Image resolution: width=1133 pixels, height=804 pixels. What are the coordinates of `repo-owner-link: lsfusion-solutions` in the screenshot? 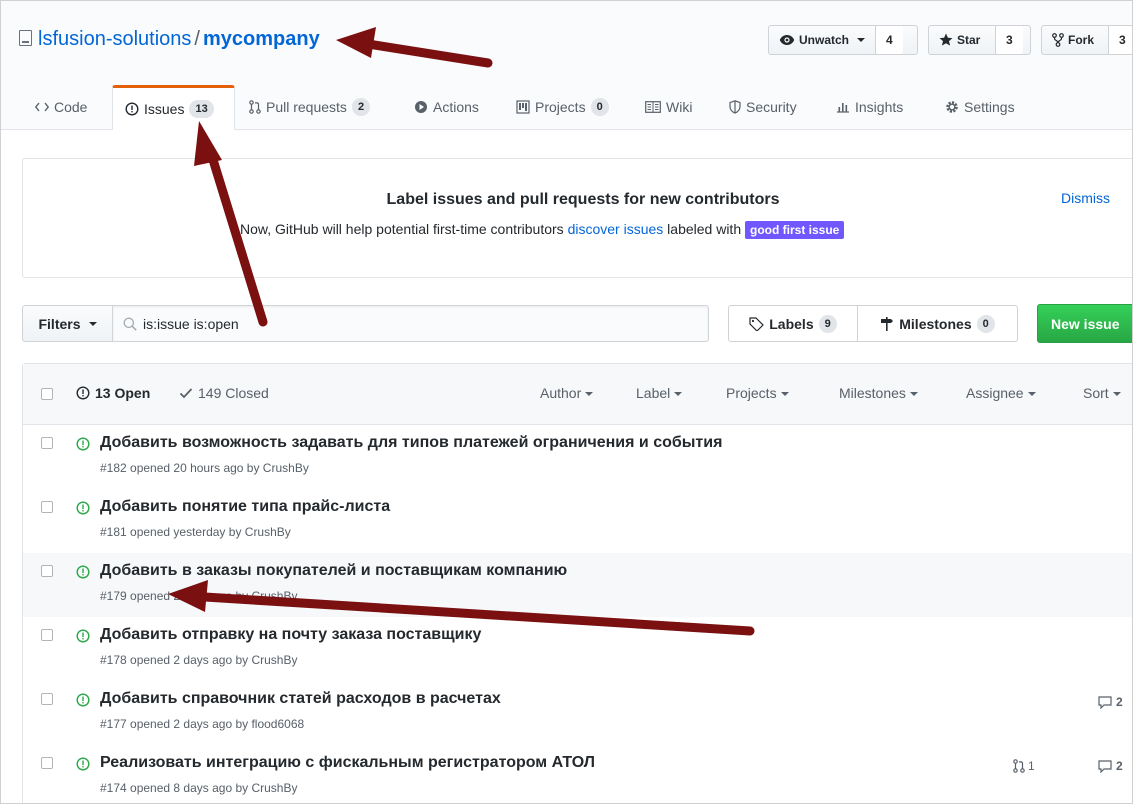 It's located at (114, 39).